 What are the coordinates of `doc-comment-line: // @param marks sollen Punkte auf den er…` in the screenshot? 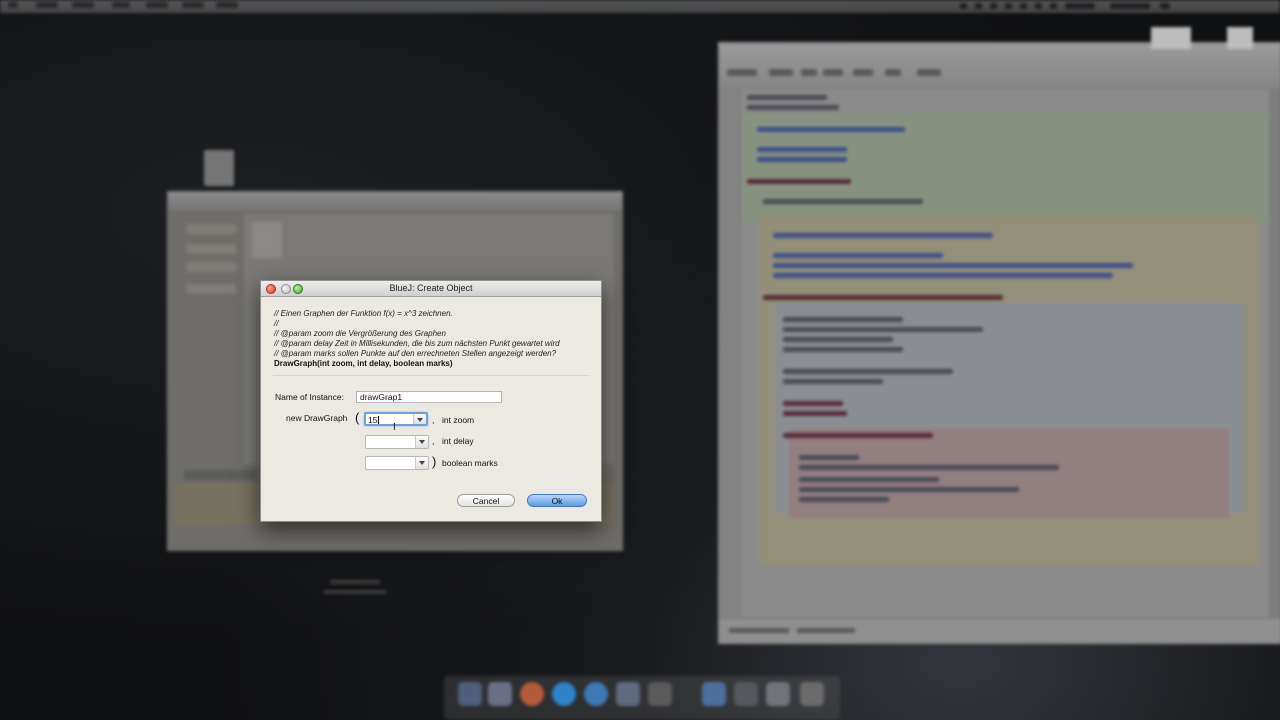 It's located at (415, 353).